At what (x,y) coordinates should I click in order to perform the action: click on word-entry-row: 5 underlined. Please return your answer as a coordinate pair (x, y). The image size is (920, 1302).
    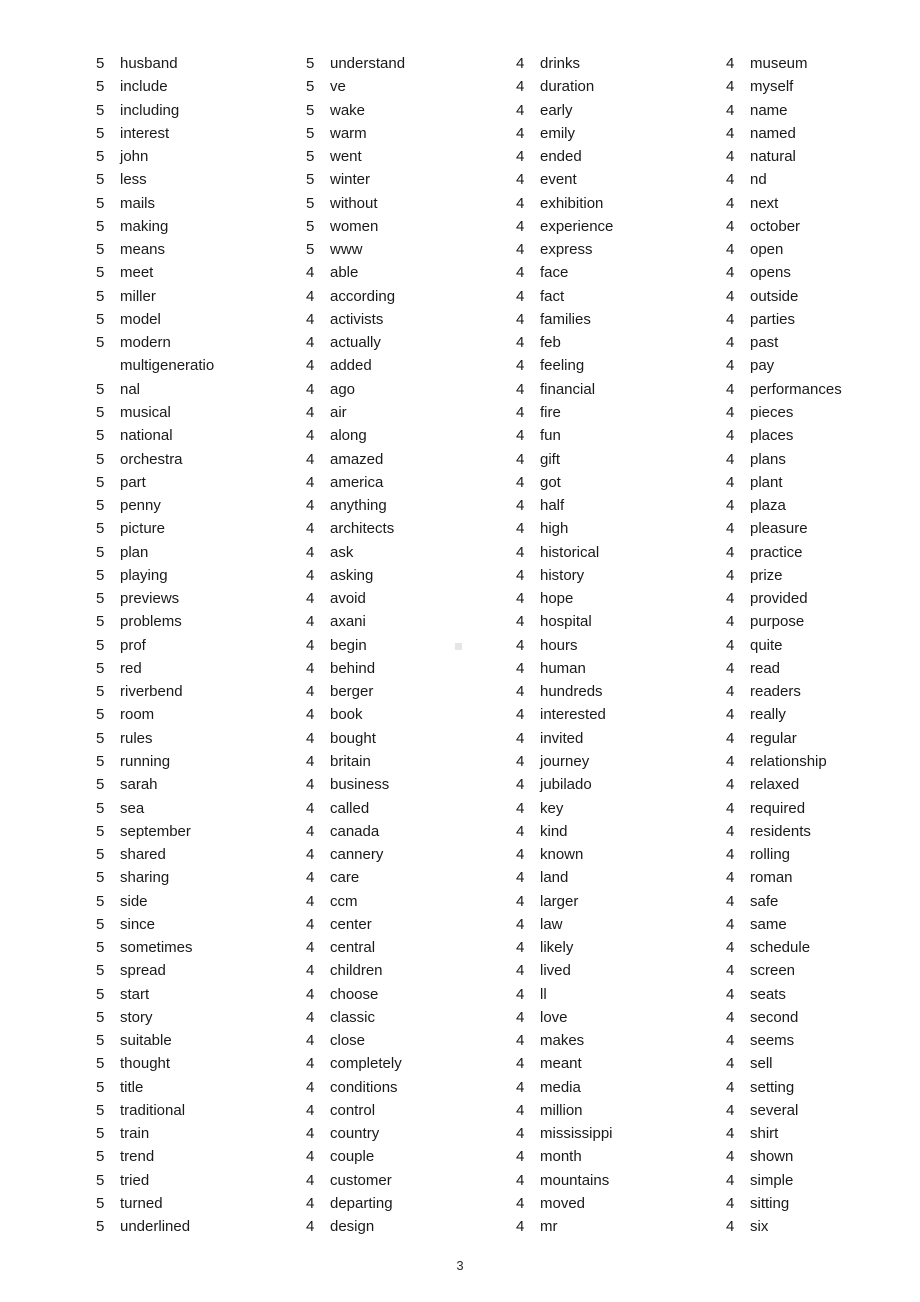
    Looking at the image, I should click on (201, 1226).